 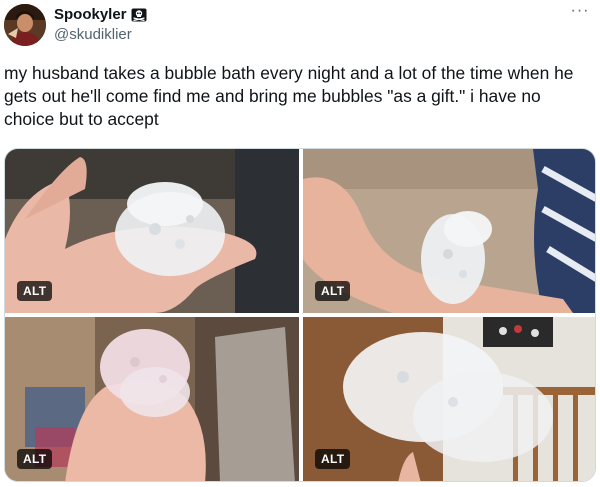 I want to click on avatar, so click(x=25, y=25).